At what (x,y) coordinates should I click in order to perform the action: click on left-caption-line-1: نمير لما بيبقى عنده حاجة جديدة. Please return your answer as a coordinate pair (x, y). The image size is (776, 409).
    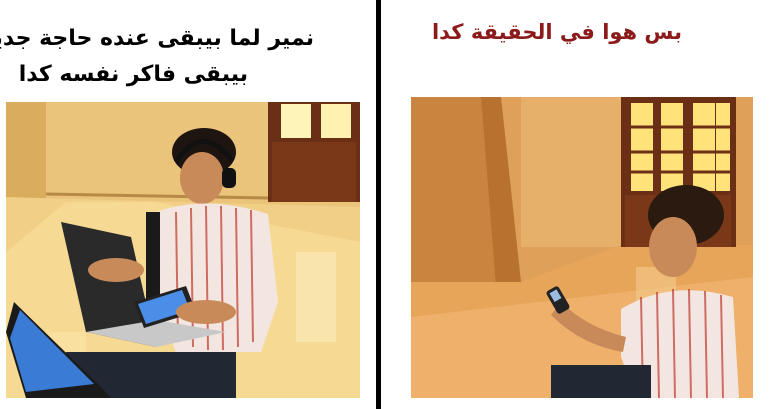
    Looking at the image, I should click on (157, 38).